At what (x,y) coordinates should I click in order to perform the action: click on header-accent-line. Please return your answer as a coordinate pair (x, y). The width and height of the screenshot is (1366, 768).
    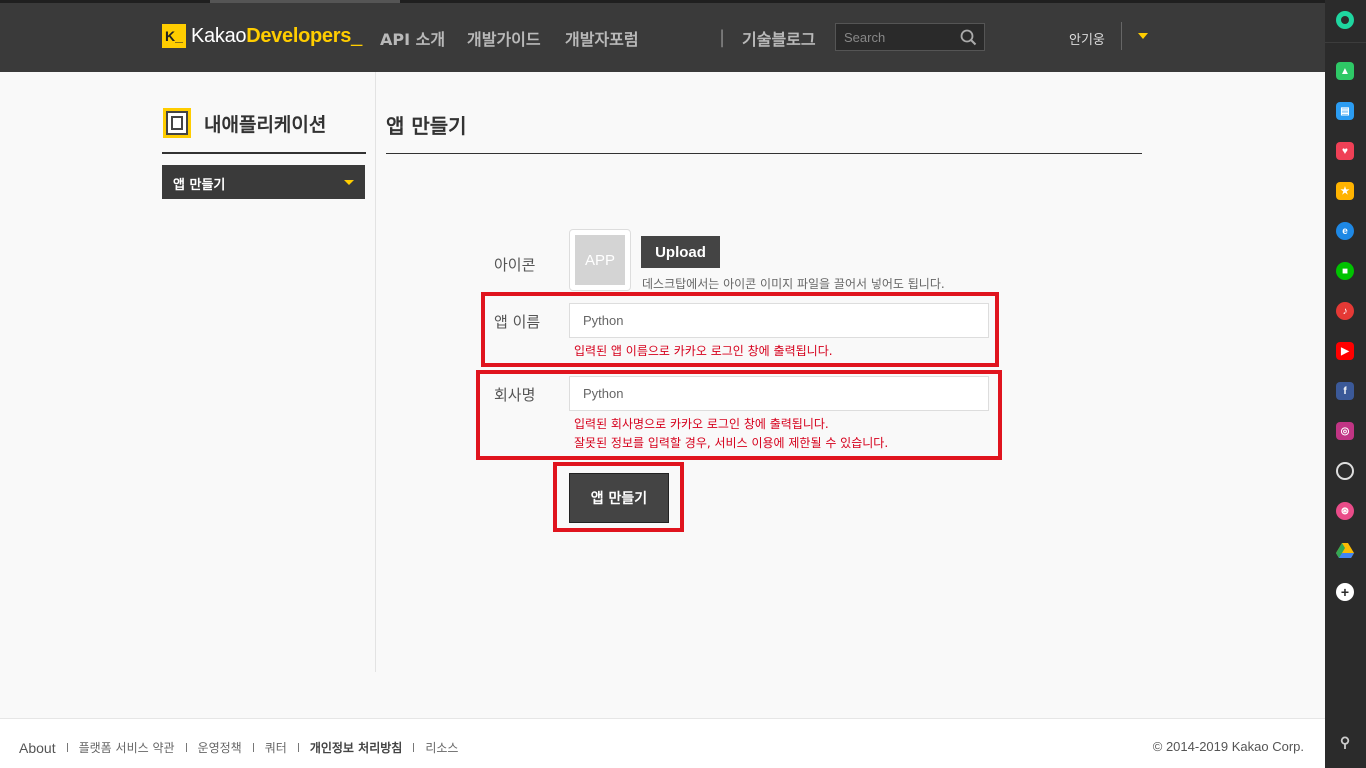
    Looking at the image, I should click on (305, 1).